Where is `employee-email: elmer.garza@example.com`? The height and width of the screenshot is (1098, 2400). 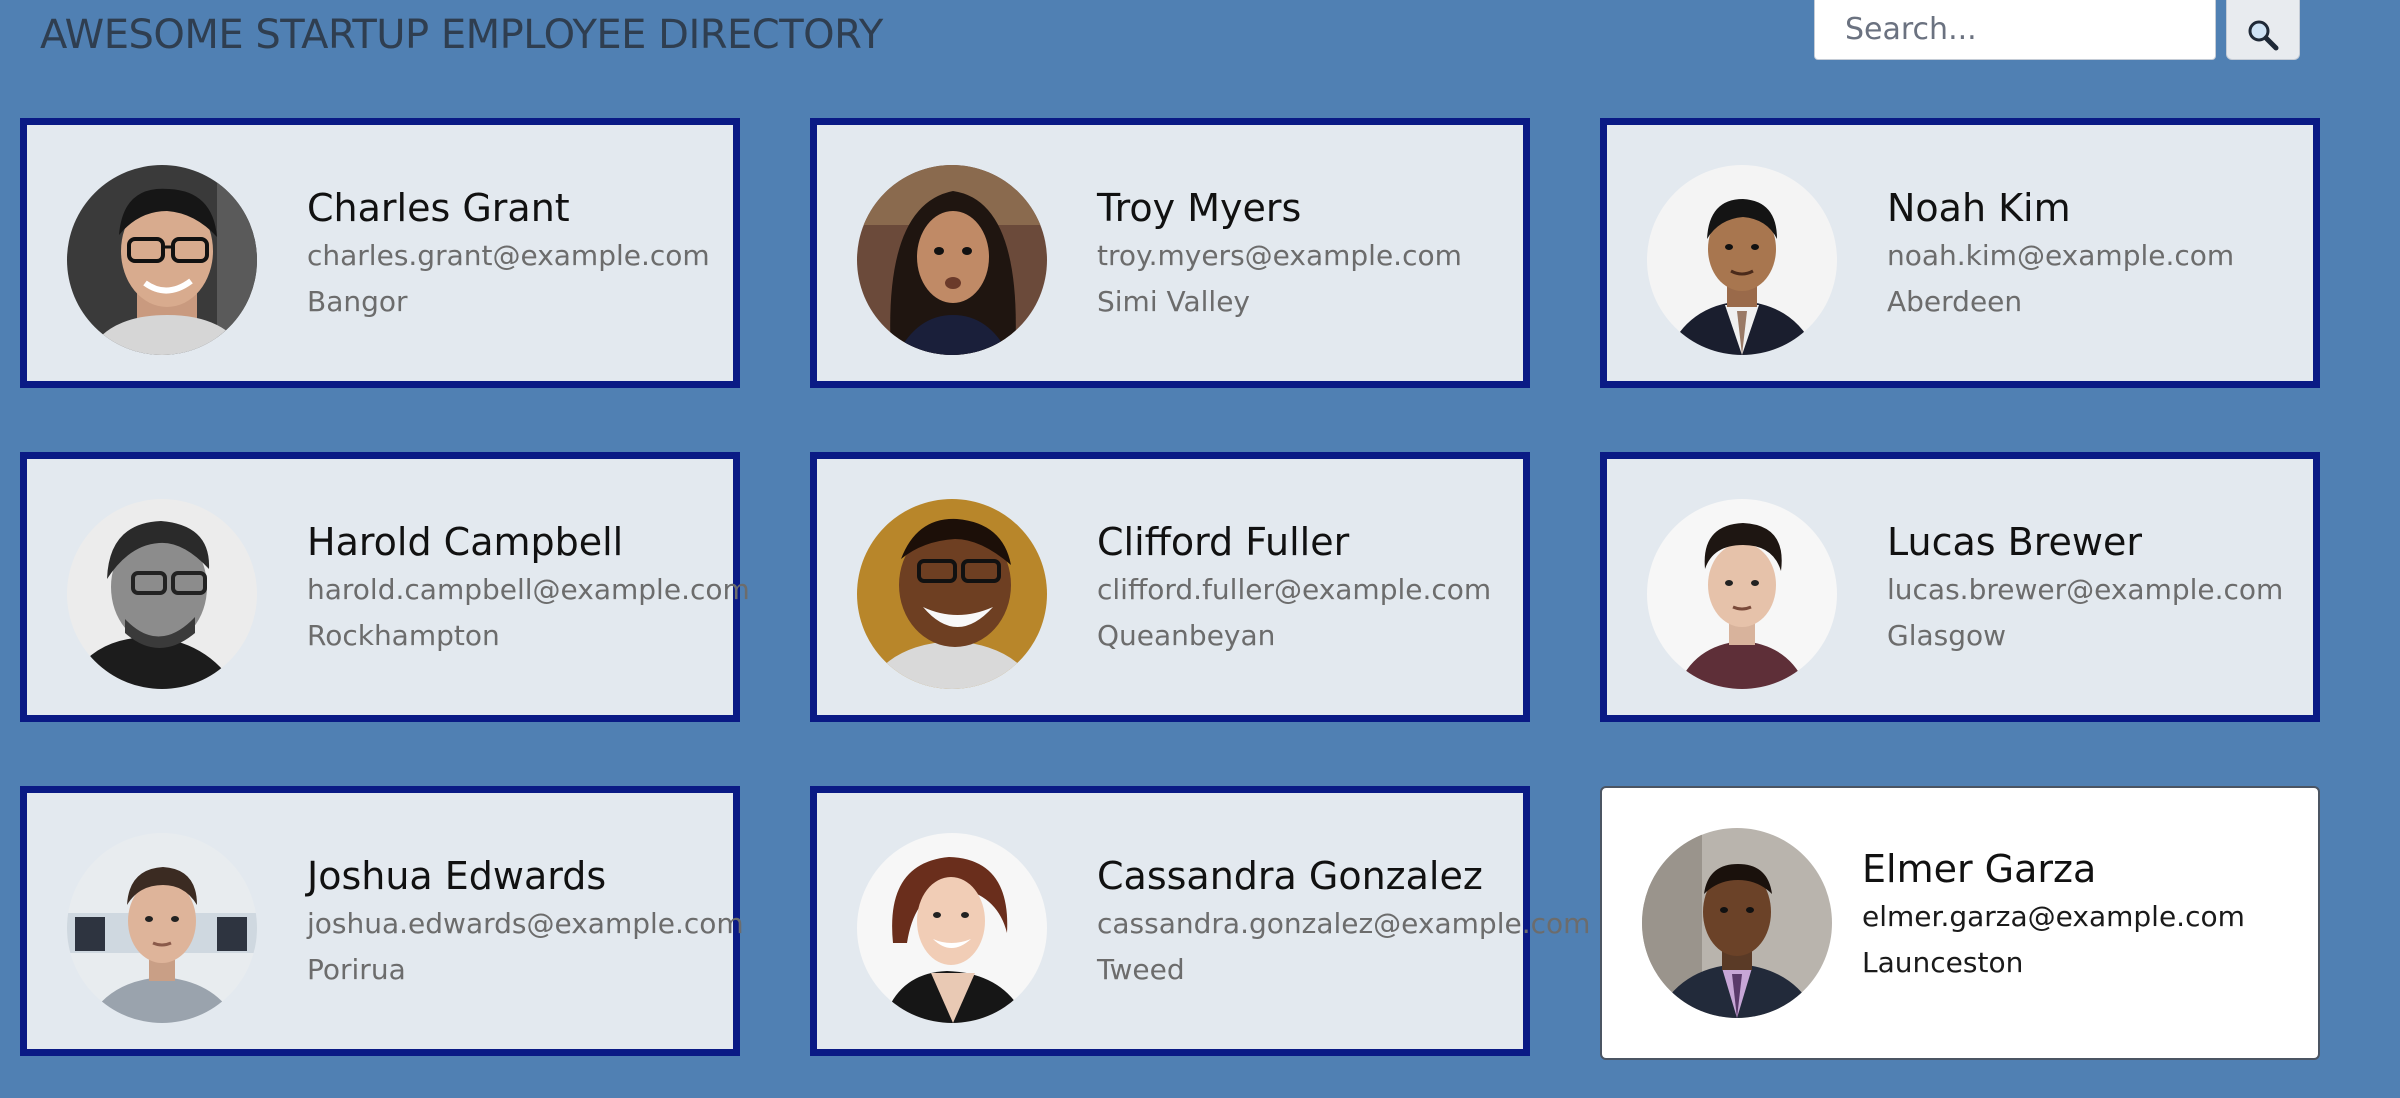 employee-email: elmer.garza@example.com is located at coordinates (2053, 916).